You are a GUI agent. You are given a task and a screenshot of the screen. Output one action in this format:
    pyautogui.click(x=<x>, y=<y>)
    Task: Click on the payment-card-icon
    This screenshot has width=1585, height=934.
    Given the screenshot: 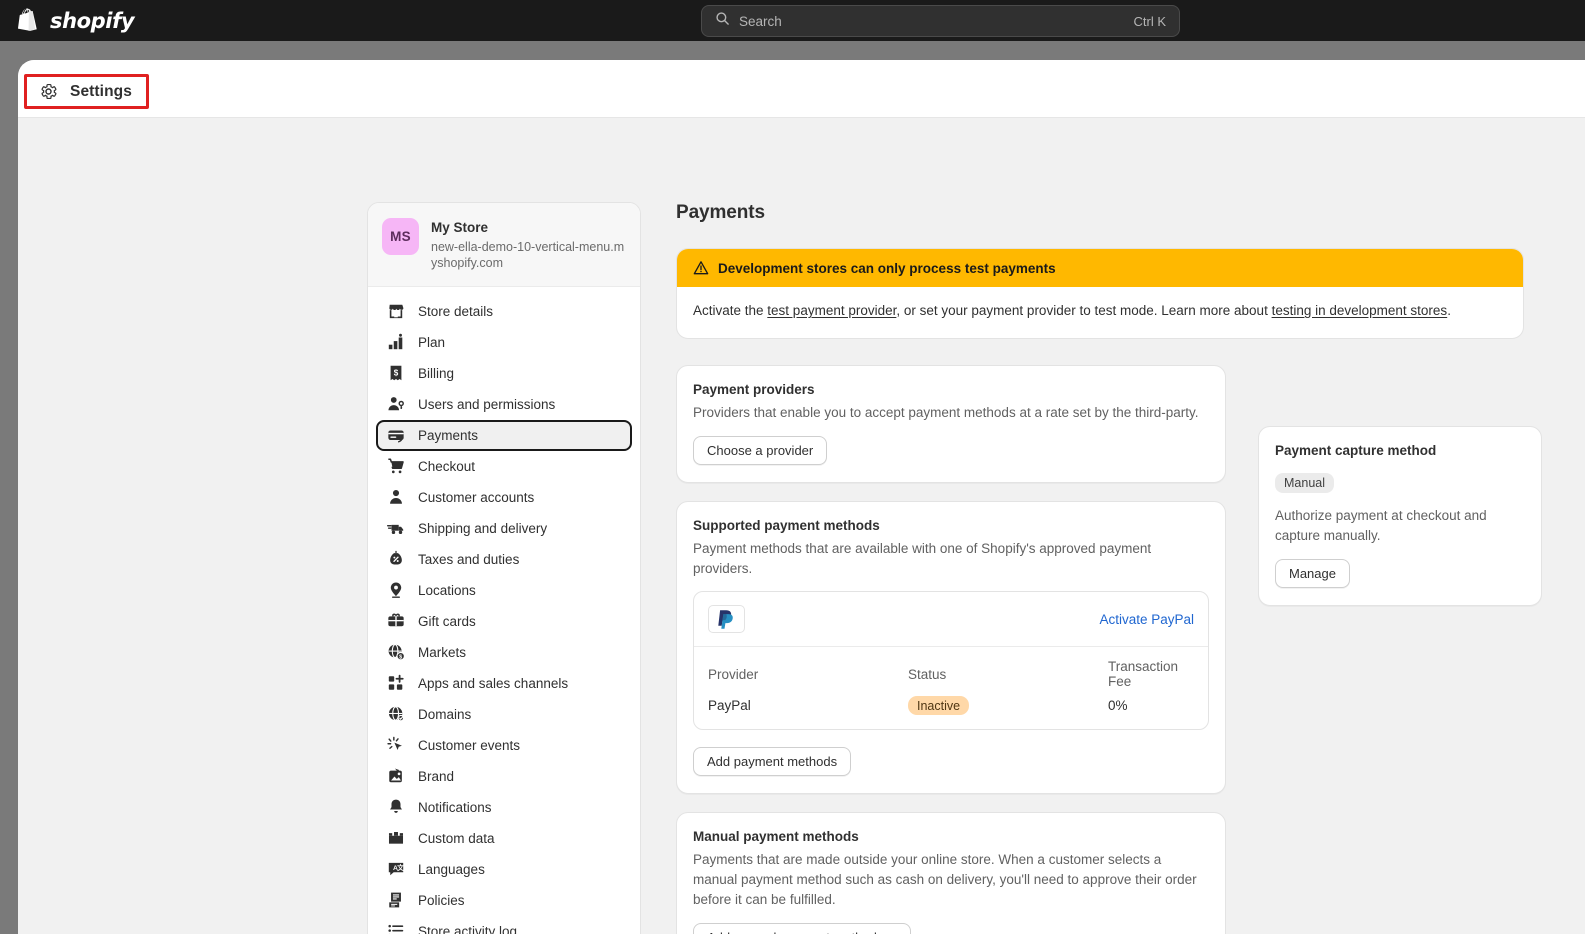 What is the action you would take?
    pyautogui.click(x=395, y=435)
    